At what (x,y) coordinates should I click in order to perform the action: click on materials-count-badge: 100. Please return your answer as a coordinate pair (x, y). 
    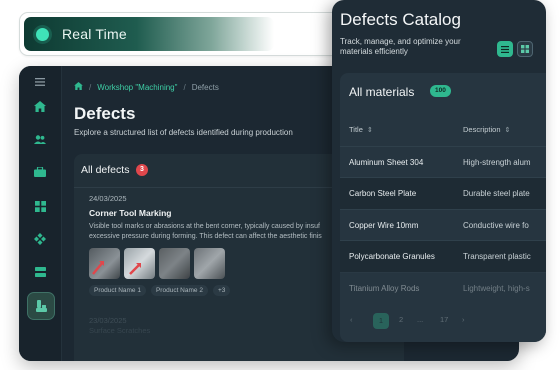
    Looking at the image, I should click on (440, 91).